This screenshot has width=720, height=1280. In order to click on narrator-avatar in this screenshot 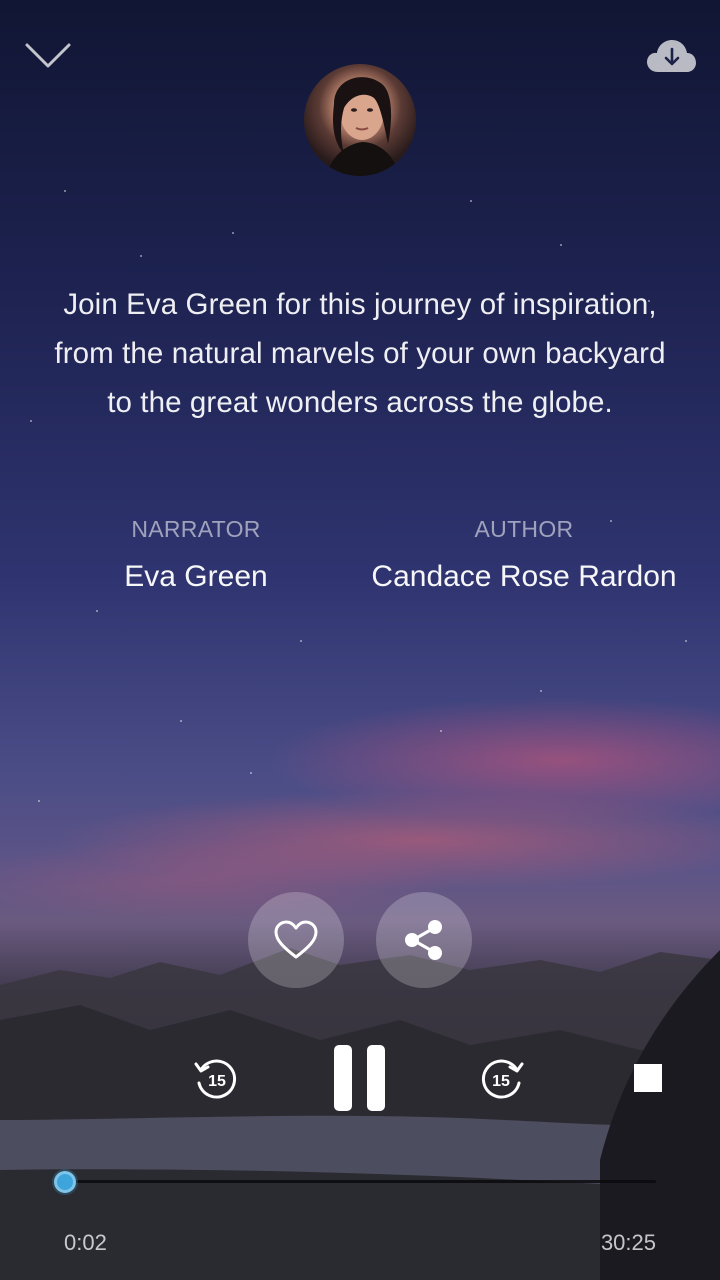, I will do `click(360, 120)`.